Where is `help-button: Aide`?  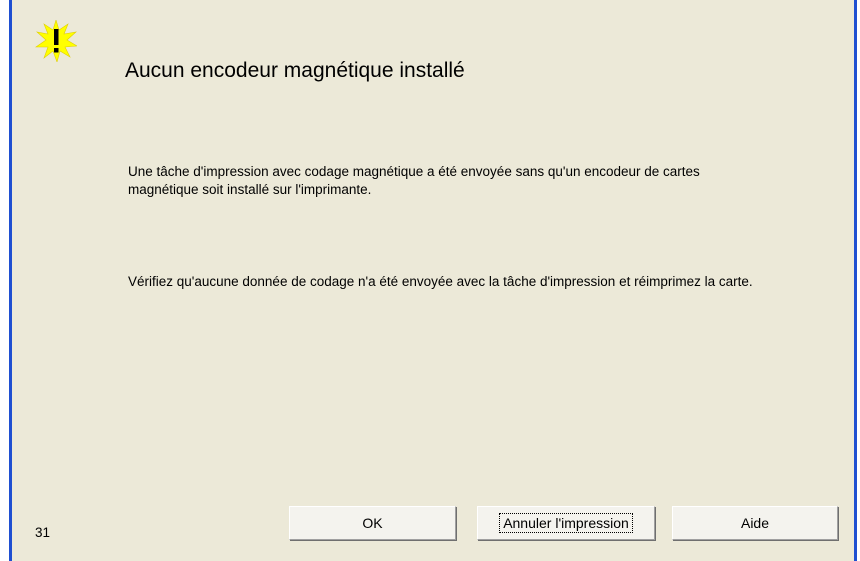
help-button: Aide is located at coordinates (755, 523).